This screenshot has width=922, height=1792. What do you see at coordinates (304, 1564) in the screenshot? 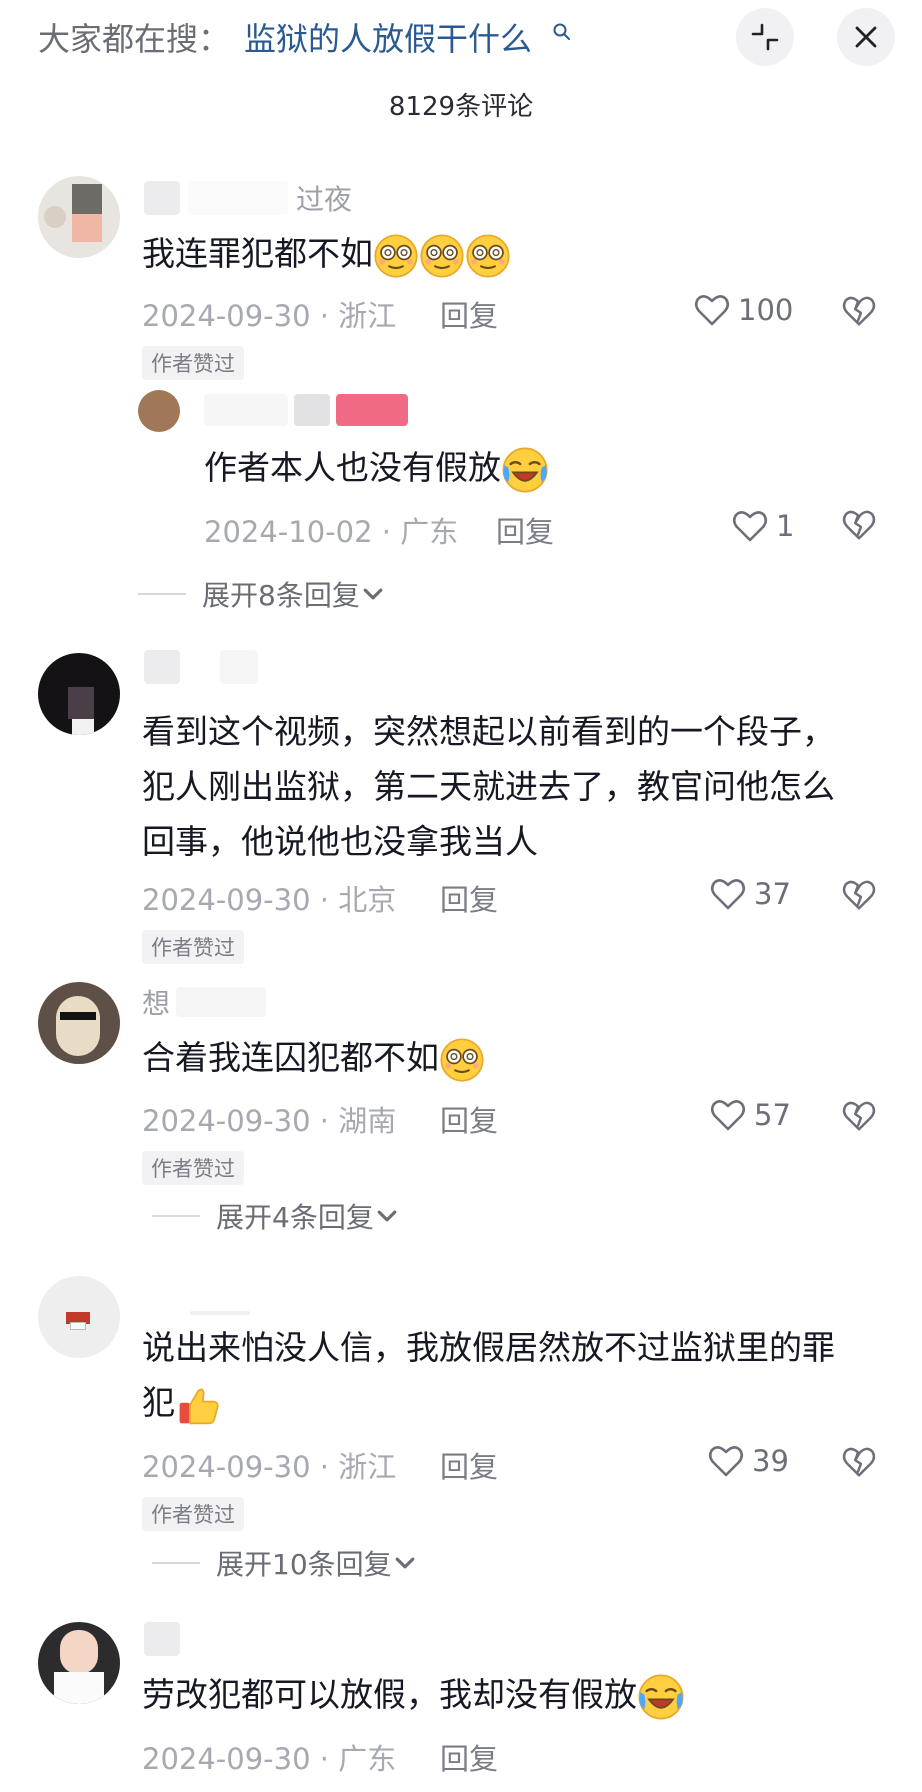
I see `expand-replies-label: 展开10条回复` at bounding box center [304, 1564].